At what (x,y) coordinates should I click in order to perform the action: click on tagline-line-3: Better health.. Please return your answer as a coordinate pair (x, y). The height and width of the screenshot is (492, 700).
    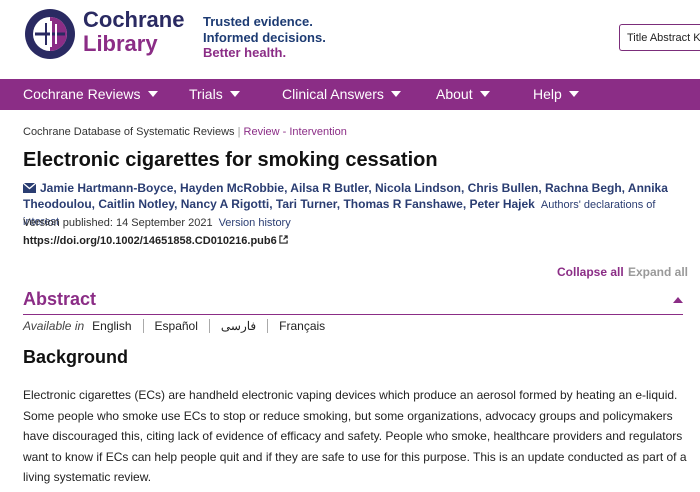
    Looking at the image, I should click on (245, 52).